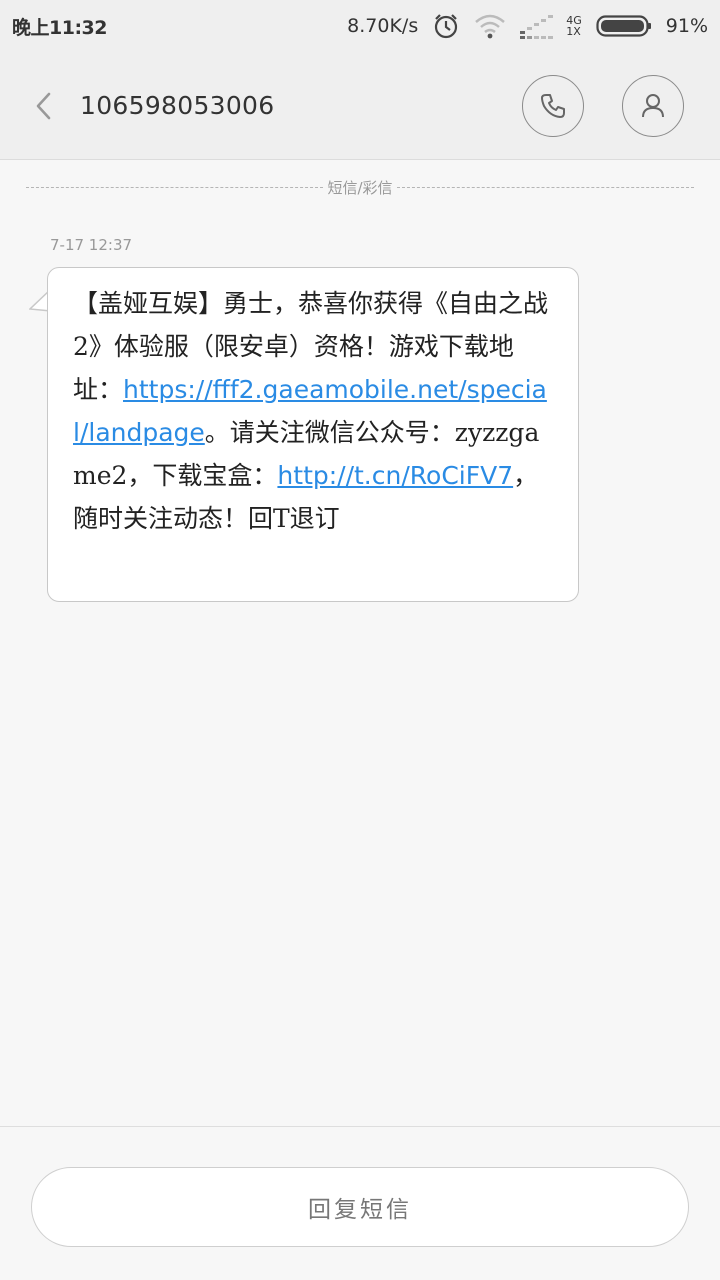 The image size is (720, 1280). I want to click on reply-bar: 回复短信, so click(360, 1203).